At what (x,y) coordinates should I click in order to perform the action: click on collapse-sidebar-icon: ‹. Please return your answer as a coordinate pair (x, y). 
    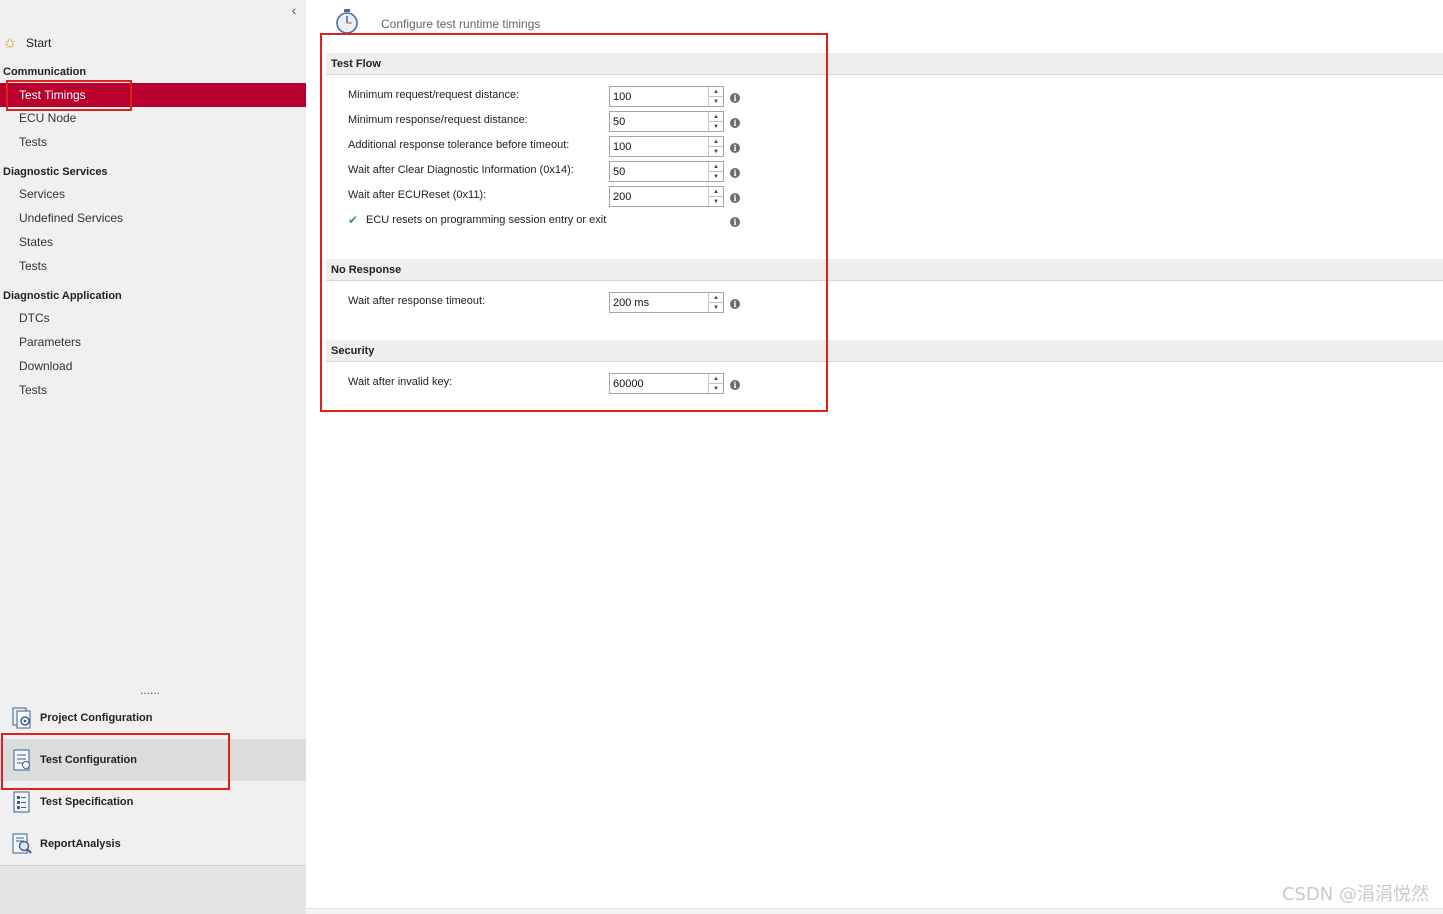
    Looking at the image, I should click on (294, 10).